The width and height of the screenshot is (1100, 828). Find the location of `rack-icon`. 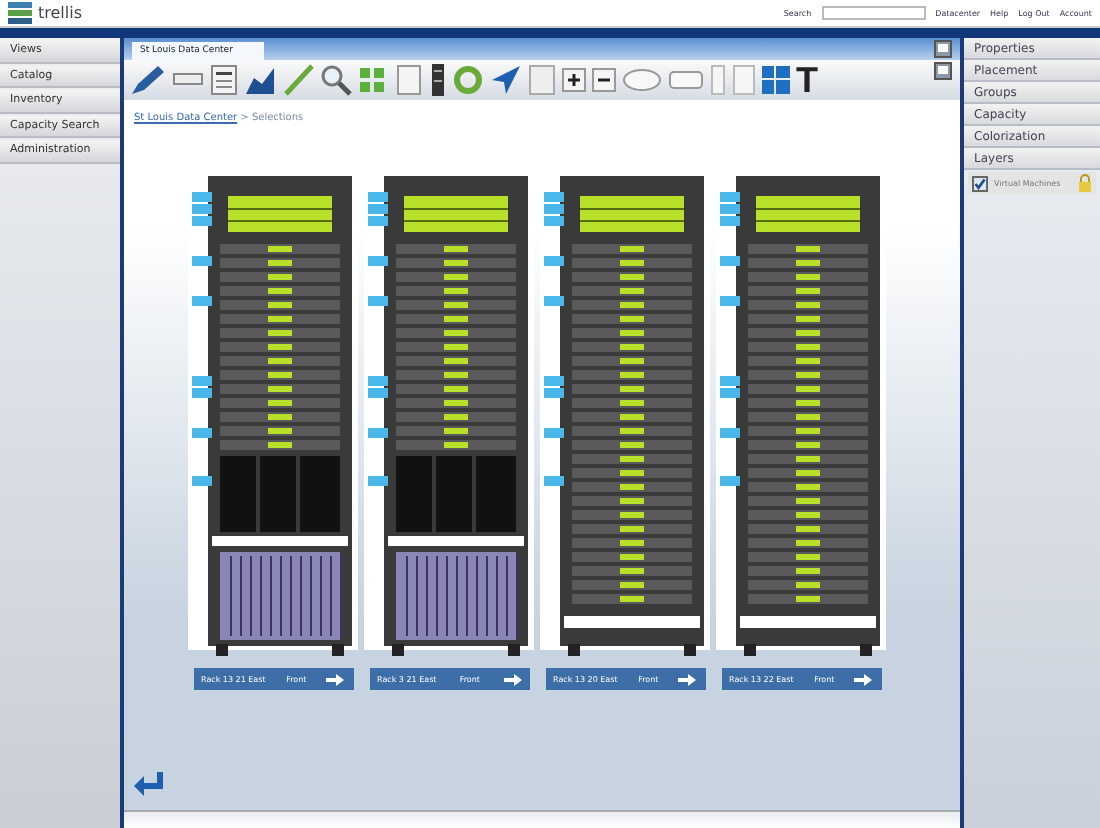

rack-icon is located at coordinates (438, 80).